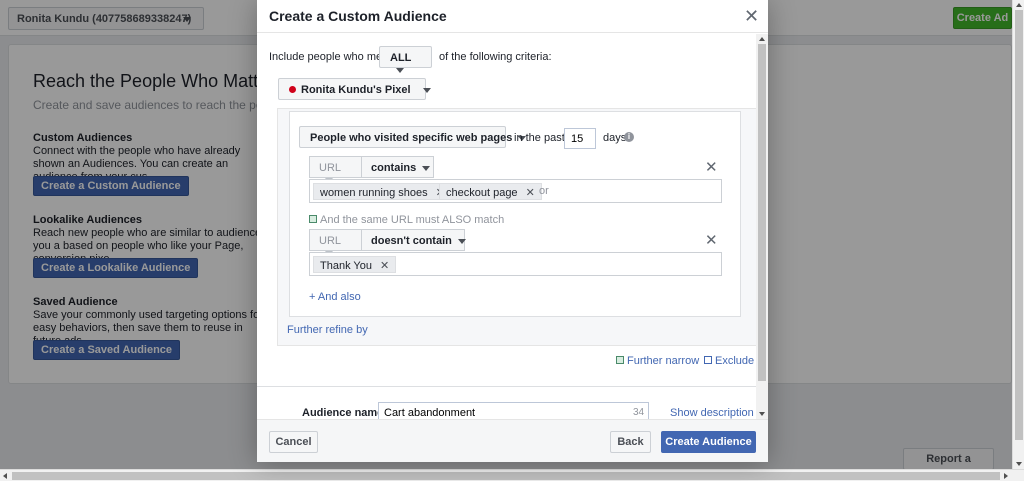 This screenshot has height=481, width=1024. What do you see at coordinates (539, 138) in the screenshot?
I see `in-the-past-label: in the past` at bounding box center [539, 138].